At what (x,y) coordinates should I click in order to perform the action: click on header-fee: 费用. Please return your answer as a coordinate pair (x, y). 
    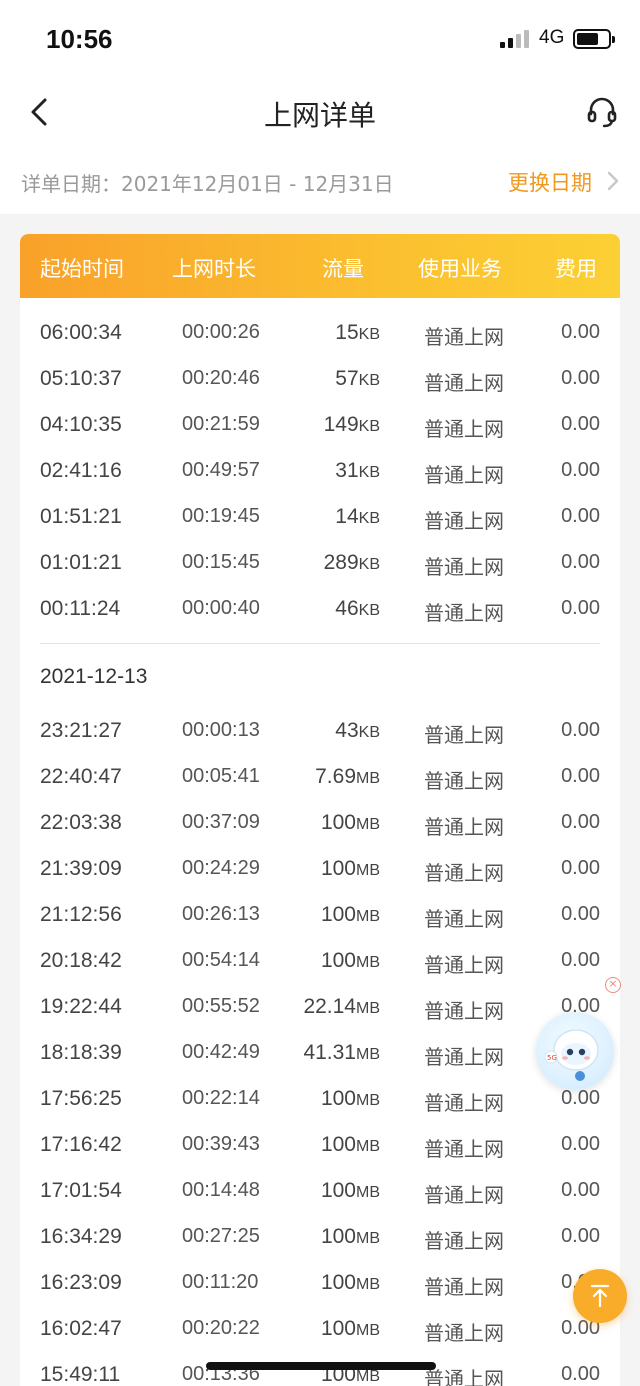
    Looking at the image, I should click on (576, 269).